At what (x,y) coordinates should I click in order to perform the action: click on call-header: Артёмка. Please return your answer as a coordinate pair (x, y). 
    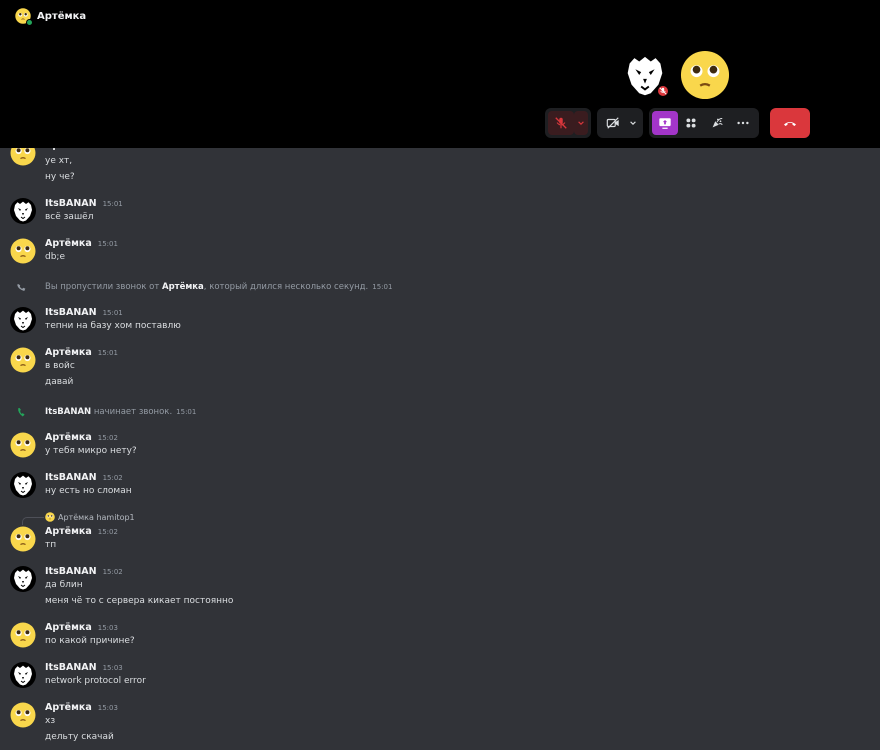
    Looking at the image, I should click on (51, 16).